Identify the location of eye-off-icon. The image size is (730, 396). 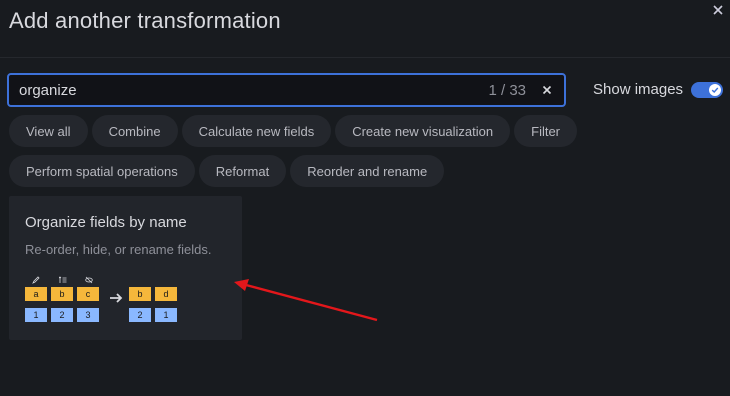
(89, 280).